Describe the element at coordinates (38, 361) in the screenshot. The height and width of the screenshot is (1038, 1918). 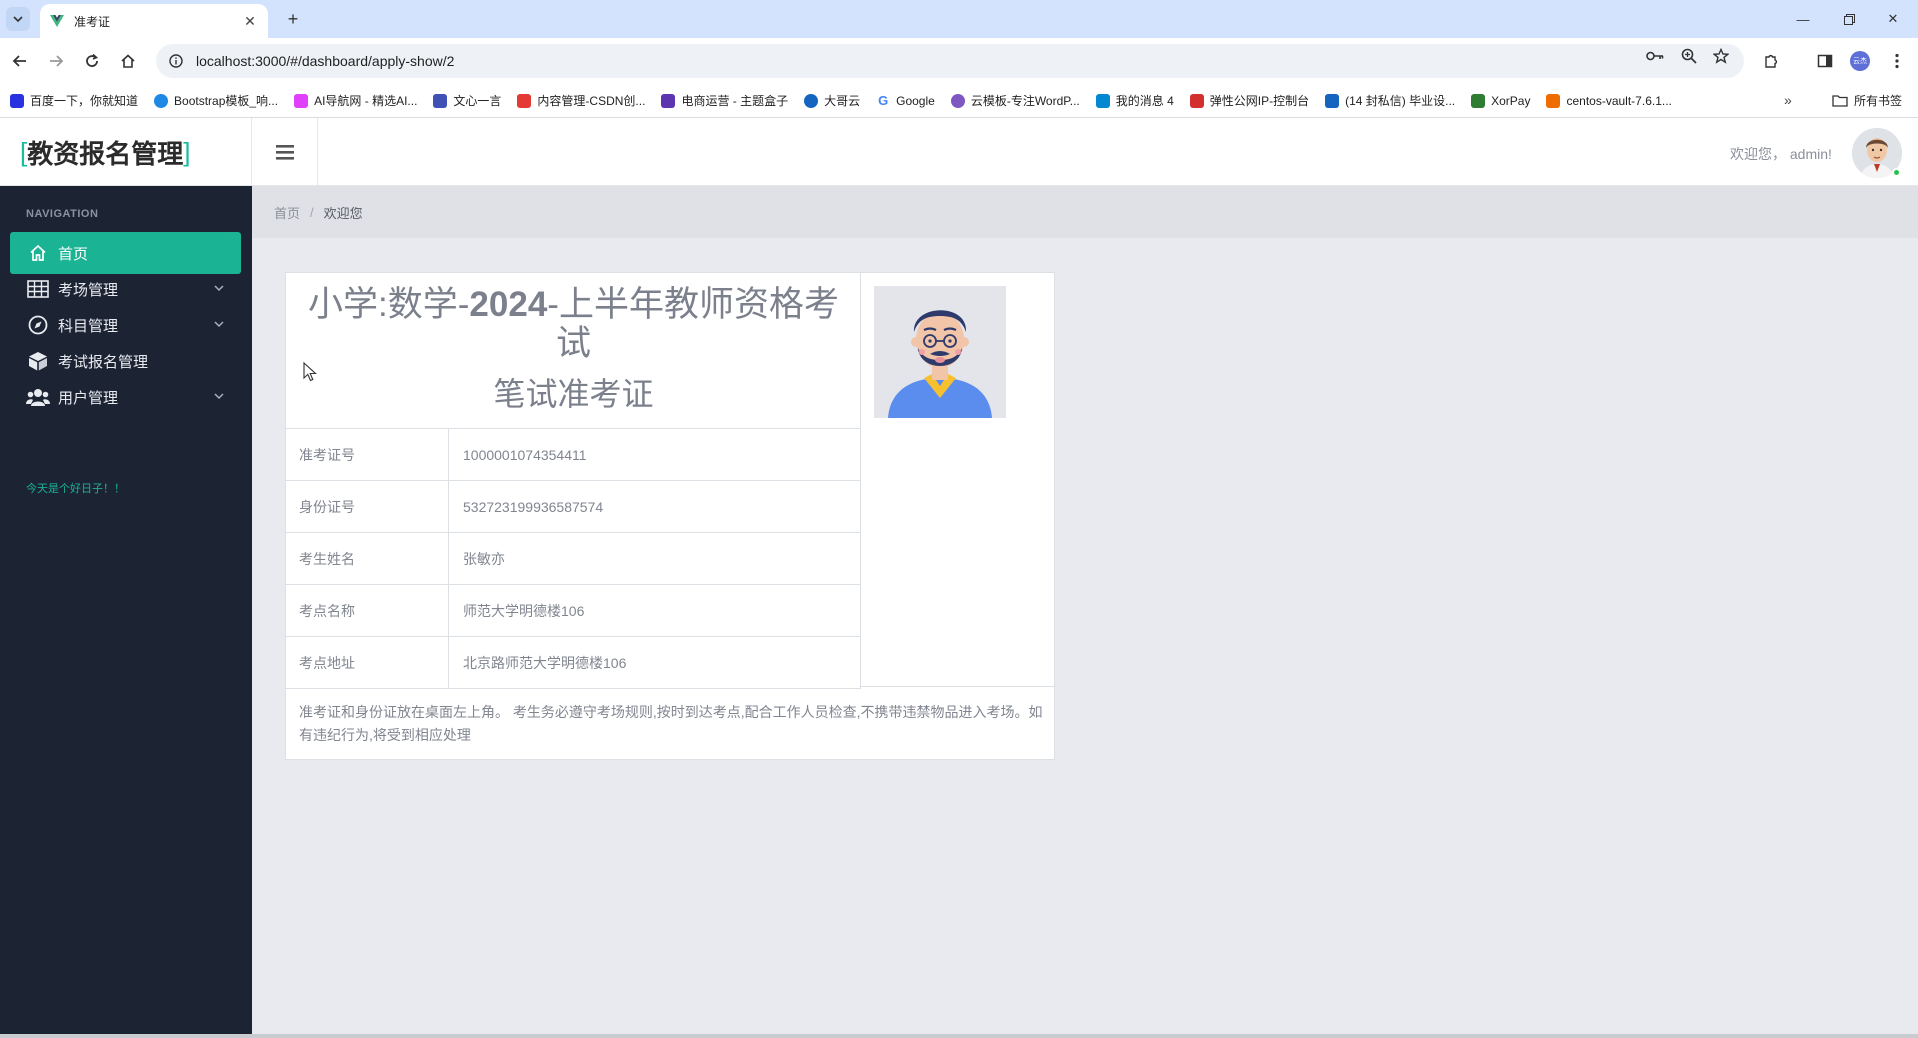
I see `cube-icon` at that location.